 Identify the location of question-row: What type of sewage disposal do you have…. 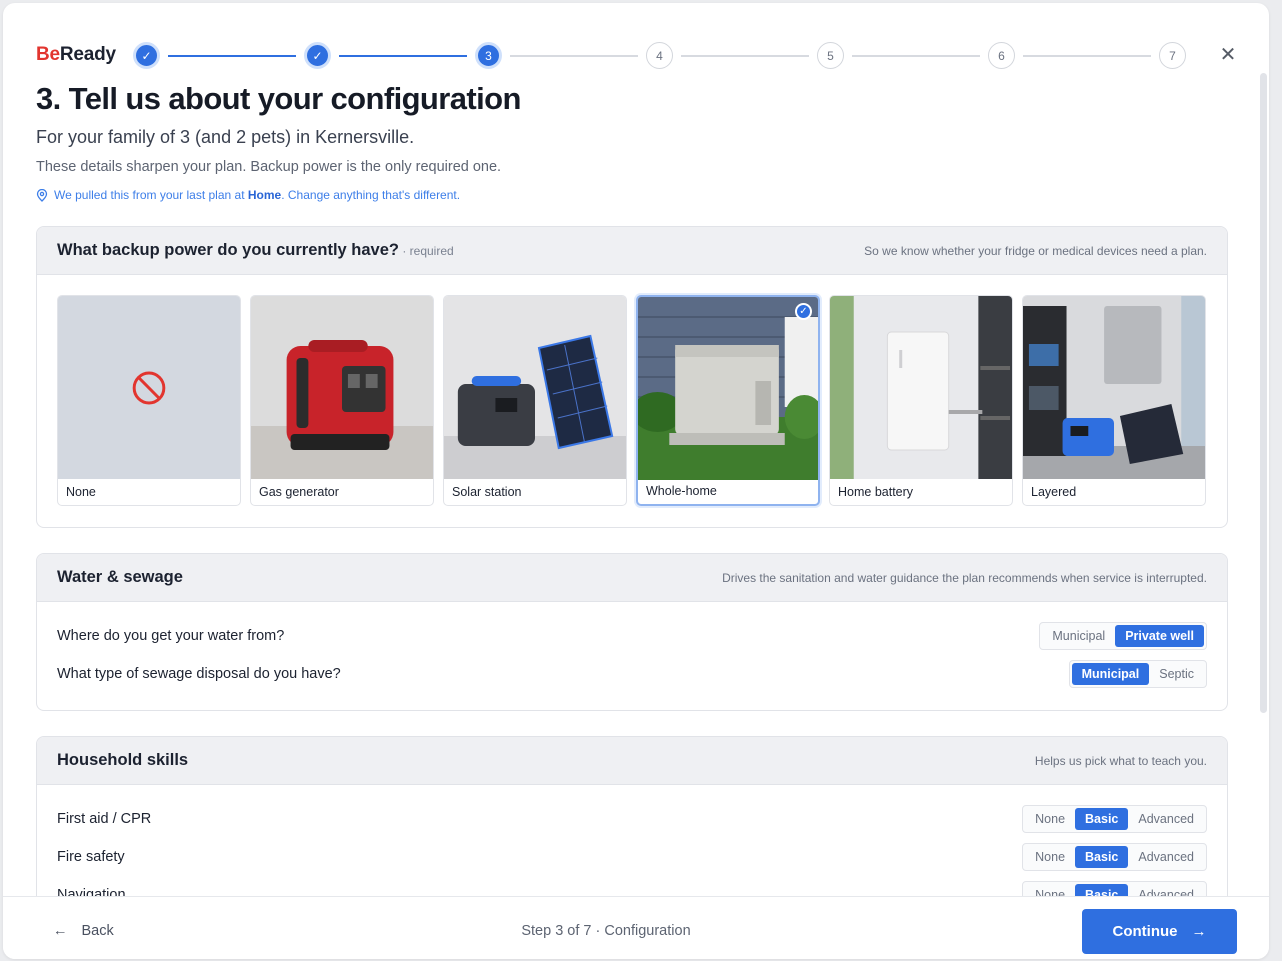
(632, 674).